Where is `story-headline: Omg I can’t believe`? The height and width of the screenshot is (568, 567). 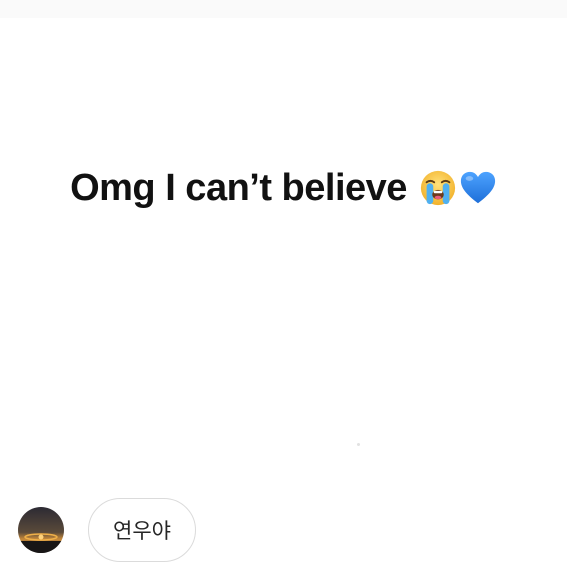
story-headline: Omg I can’t believe is located at coordinates (283, 188).